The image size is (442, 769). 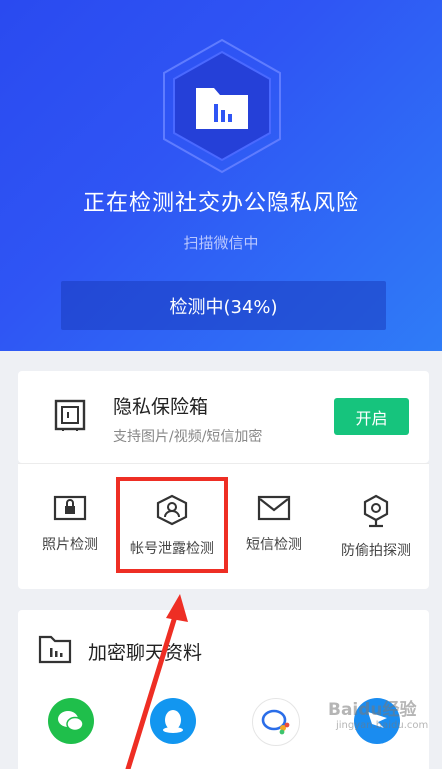 What do you see at coordinates (376, 551) in the screenshot?
I see `tool-label: 防偷拍探测` at bounding box center [376, 551].